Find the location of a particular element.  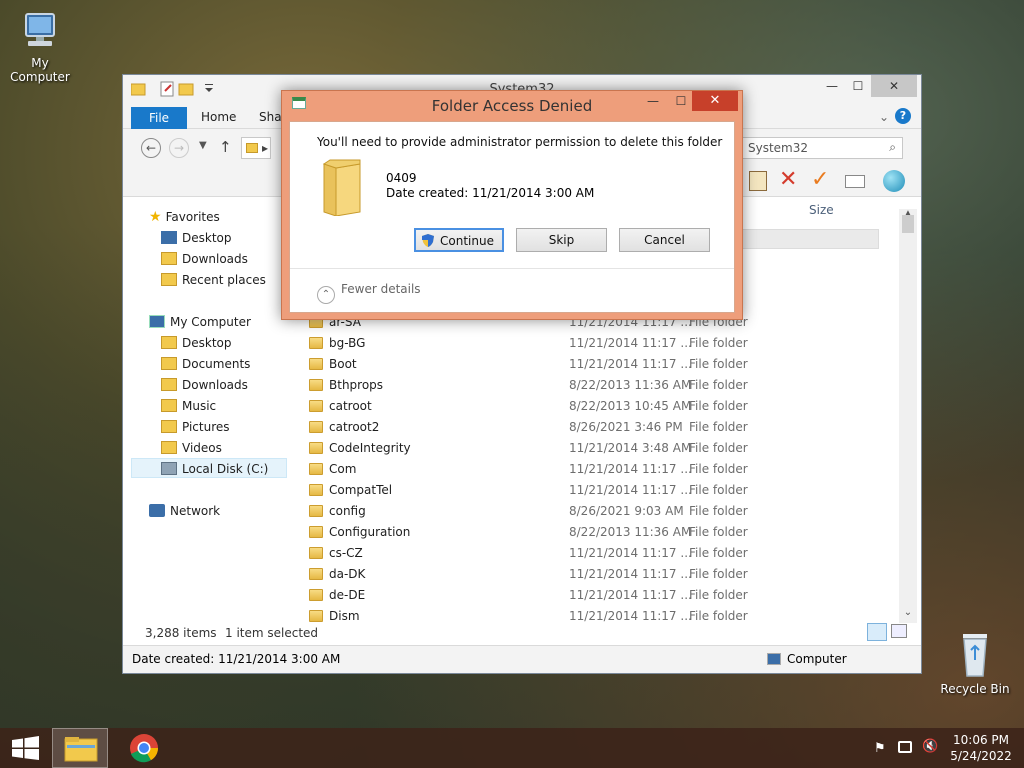

documents-icon is located at coordinates (169, 363).